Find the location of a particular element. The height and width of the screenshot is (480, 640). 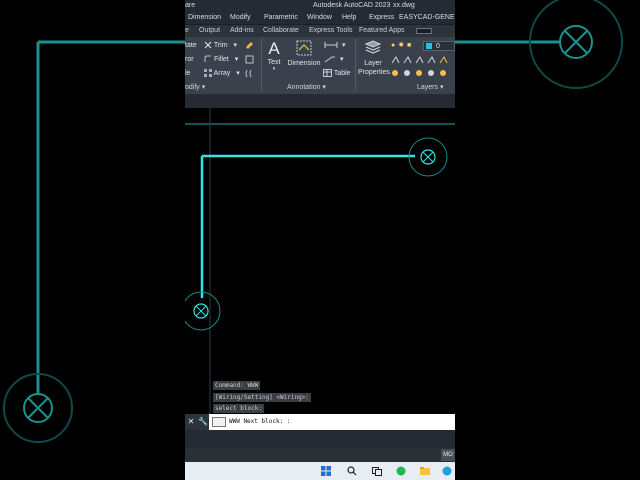

windows-start-icon is located at coordinates (326, 471).